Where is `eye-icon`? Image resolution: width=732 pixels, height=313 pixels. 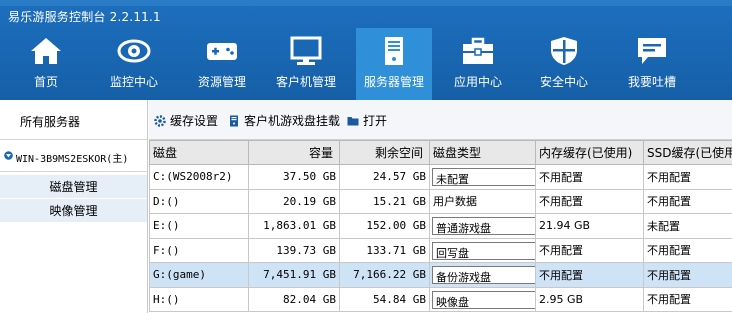
eye-icon is located at coordinates (134, 51).